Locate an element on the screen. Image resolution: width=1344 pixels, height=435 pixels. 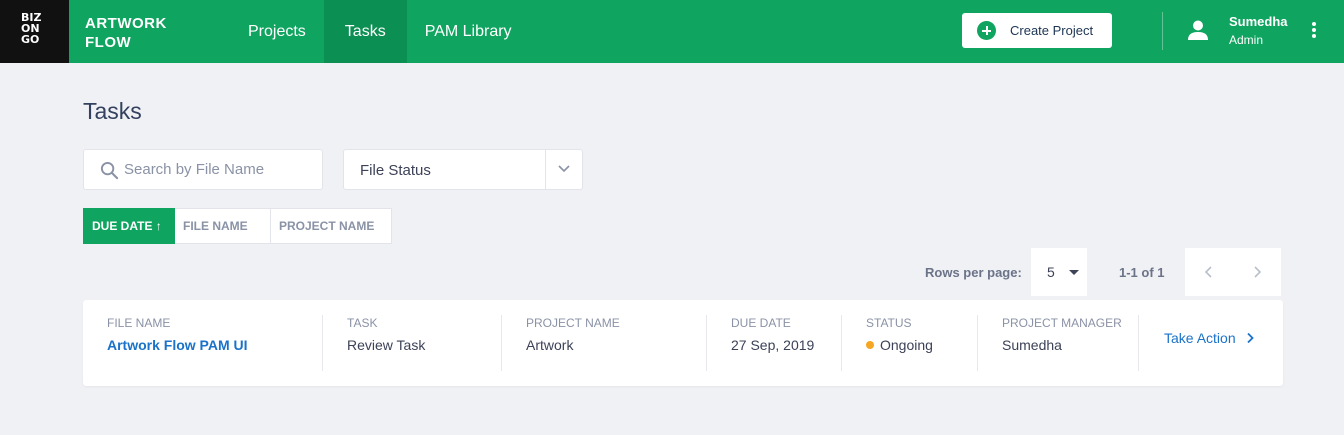
task-header: TASK is located at coordinates (362, 323).